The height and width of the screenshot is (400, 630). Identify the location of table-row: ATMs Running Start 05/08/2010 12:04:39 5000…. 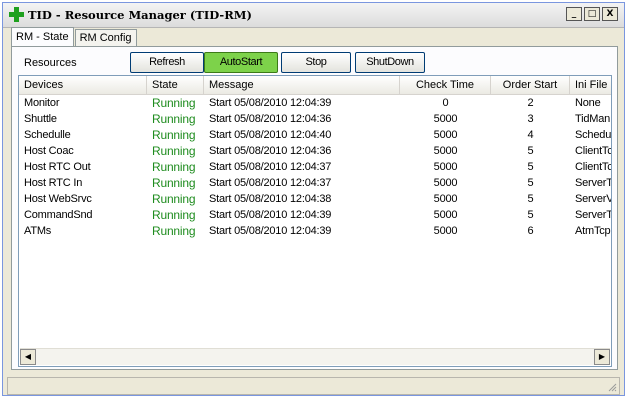
(315, 231).